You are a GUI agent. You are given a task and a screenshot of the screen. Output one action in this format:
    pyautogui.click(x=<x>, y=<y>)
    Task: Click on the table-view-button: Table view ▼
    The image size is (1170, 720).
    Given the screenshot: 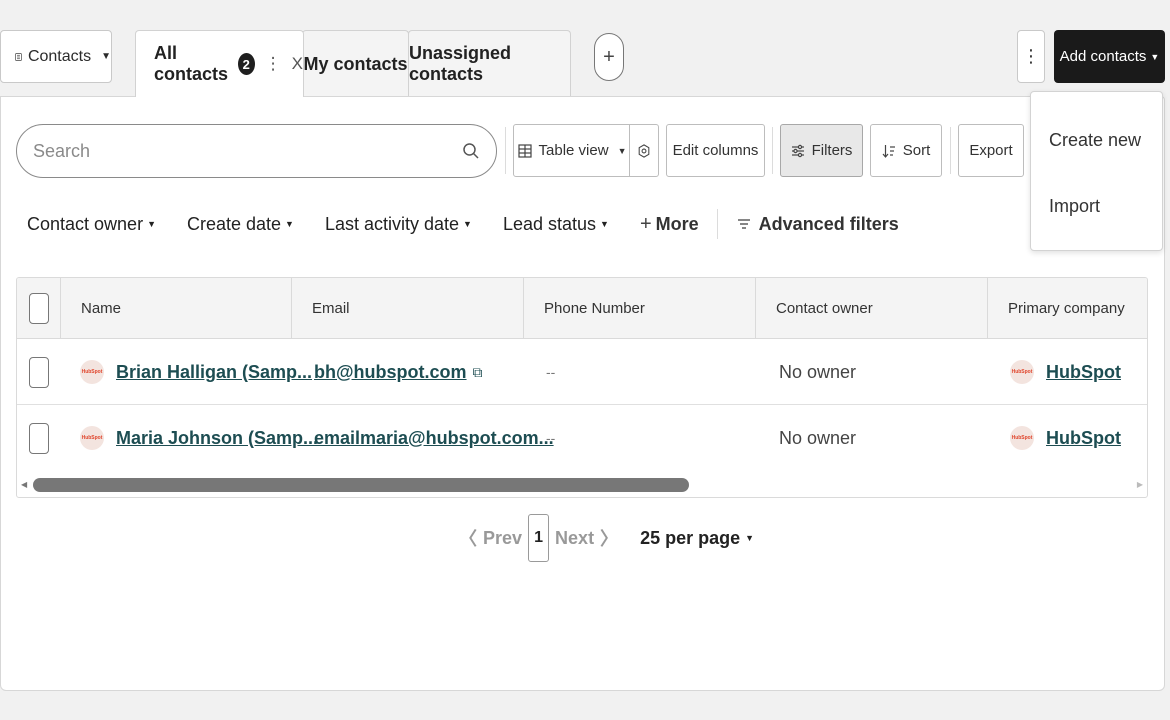 What is the action you would take?
    pyautogui.click(x=572, y=150)
    